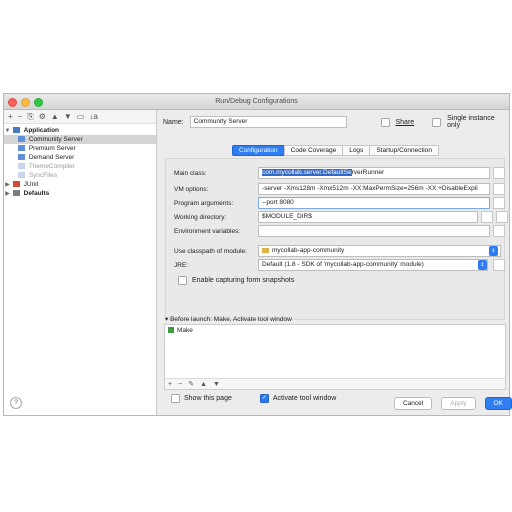 This screenshot has height=512, width=512. Describe the element at coordinates (404, 150) in the screenshot. I see `tab-startup-connection: Startup/Connection` at that location.